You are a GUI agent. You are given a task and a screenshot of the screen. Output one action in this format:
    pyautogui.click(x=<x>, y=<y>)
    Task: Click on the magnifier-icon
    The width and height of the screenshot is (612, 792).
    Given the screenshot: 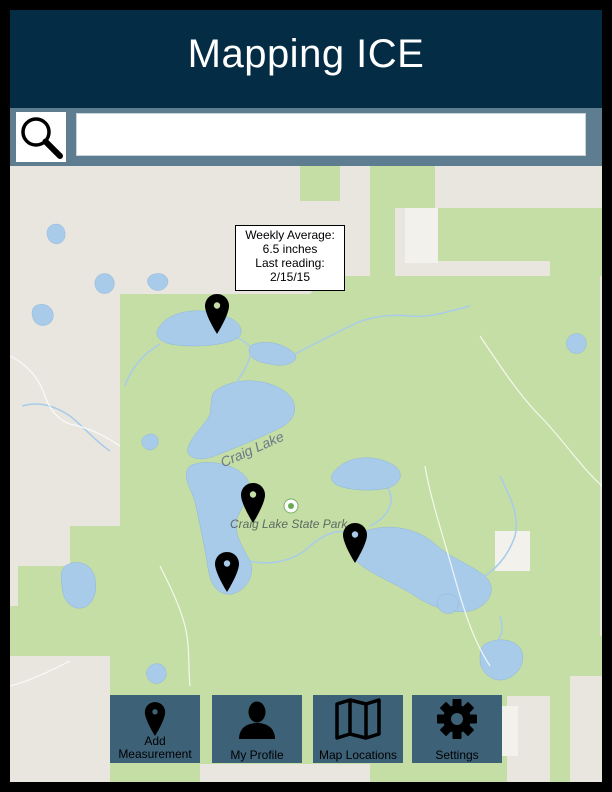 What is the action you would take?
    pyautogui.click(x=42, y=138)
    